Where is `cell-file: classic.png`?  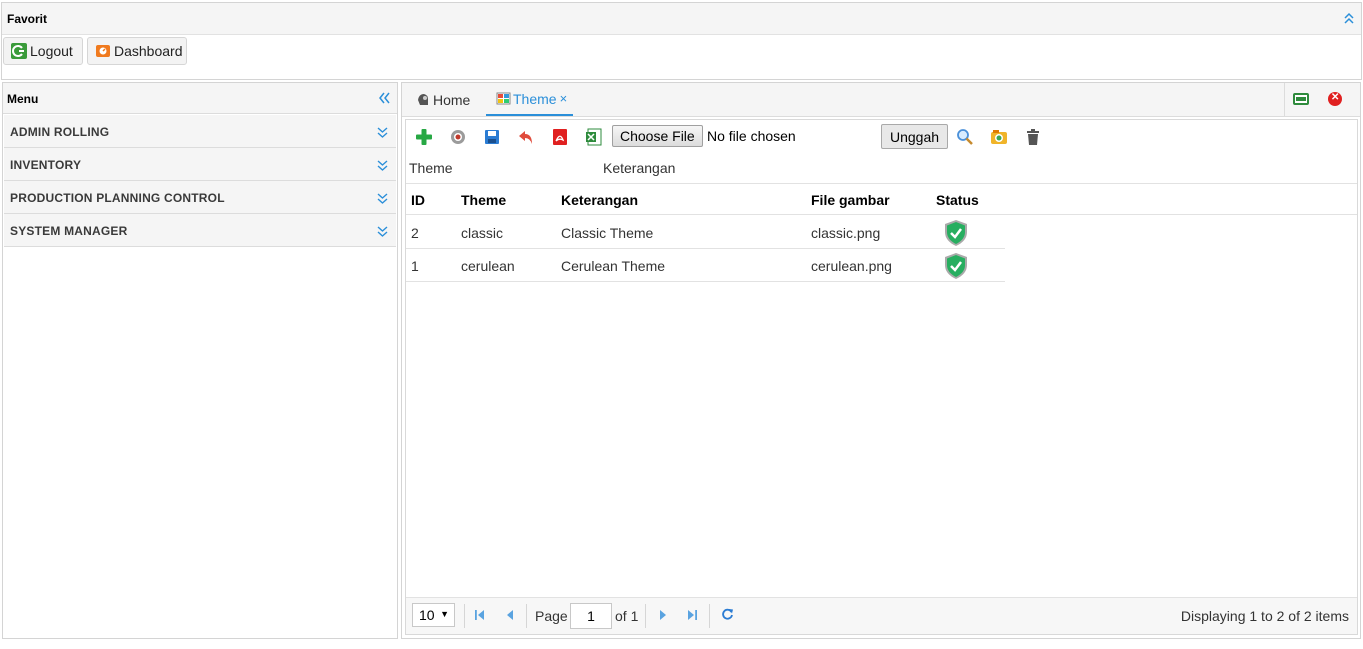 cell-file: classic.png is located at coordinates (846, 233).